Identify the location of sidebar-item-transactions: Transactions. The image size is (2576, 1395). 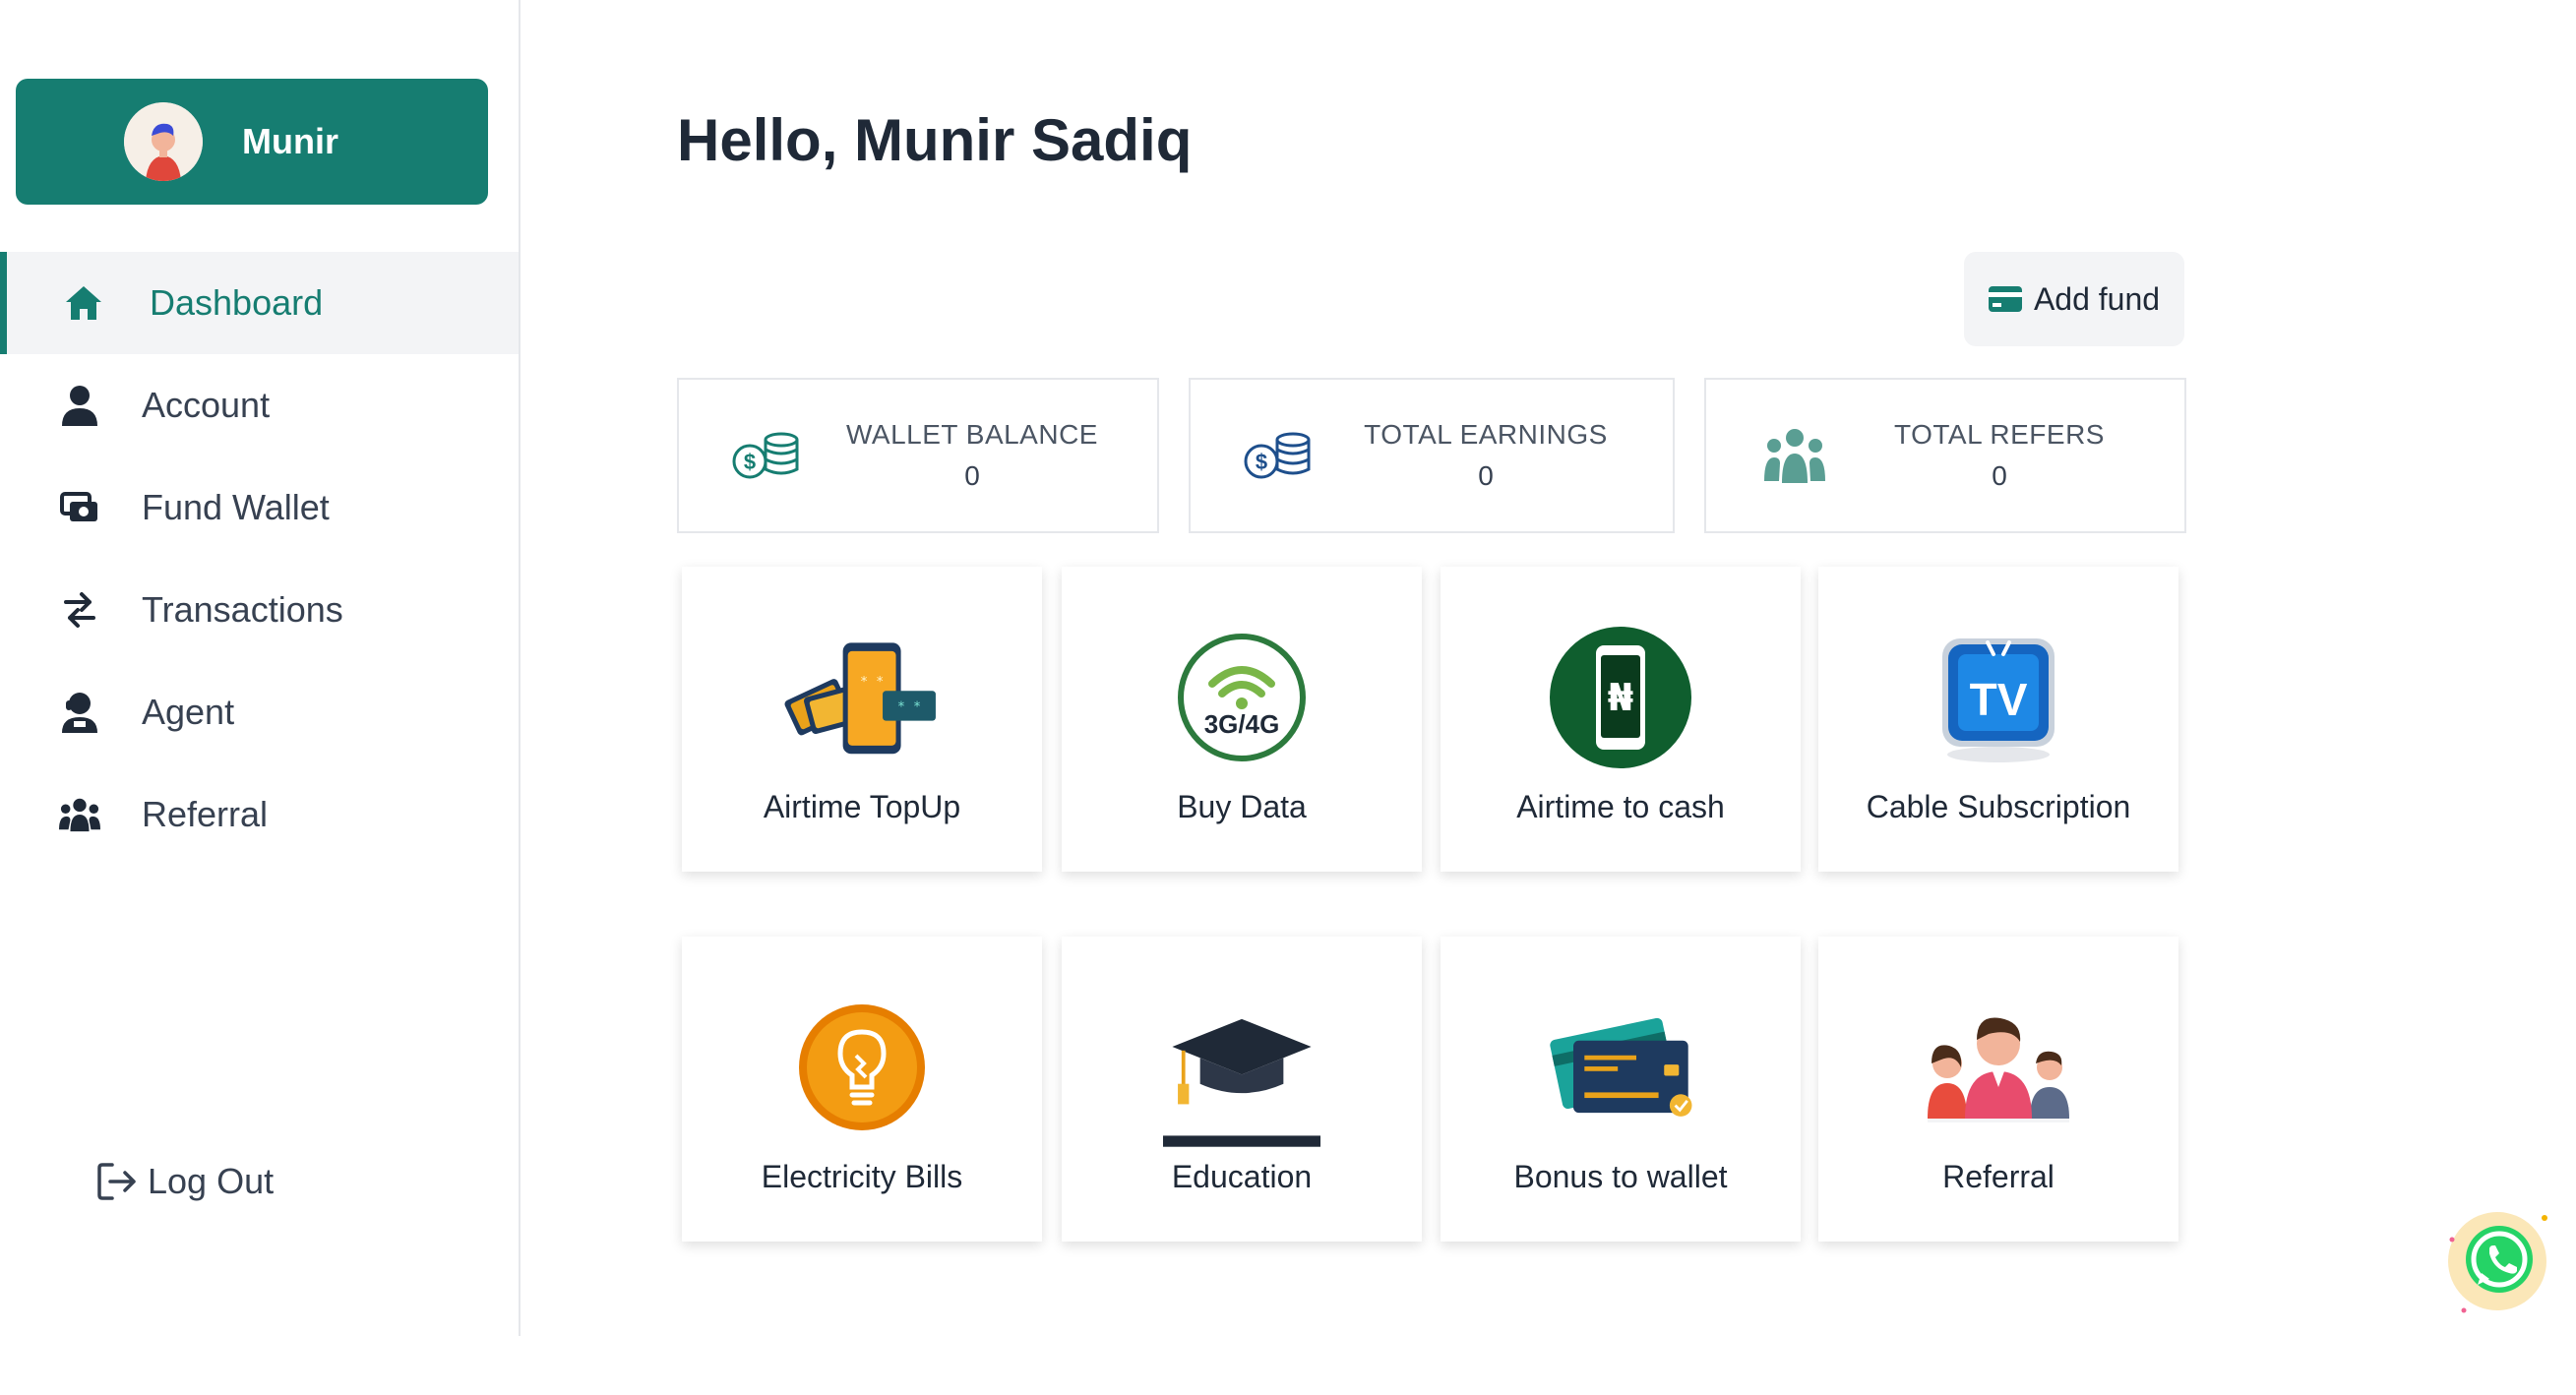
(259, 610).